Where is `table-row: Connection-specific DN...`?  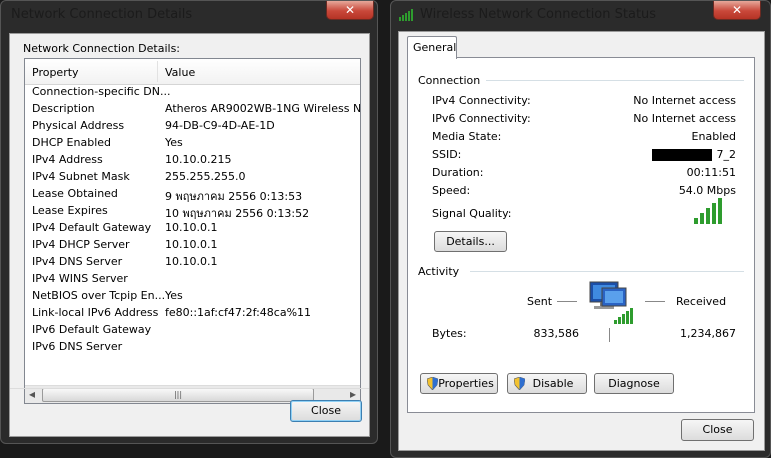
table-row: Connection-specific DN... is located at coordinates (192, 92).